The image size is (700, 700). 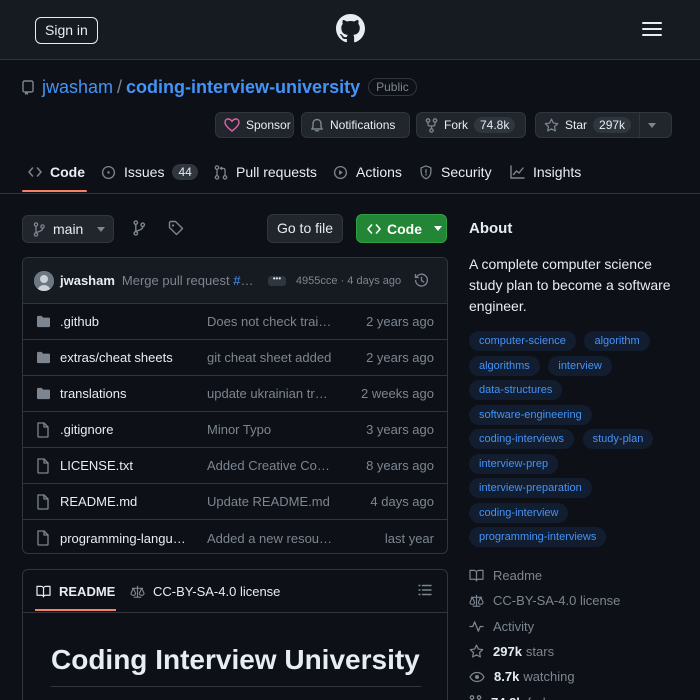 What do you see at coordinates (87, 591) in the screenshot?
I see `tab-readme-label: README` at bounding box center [87, 591].